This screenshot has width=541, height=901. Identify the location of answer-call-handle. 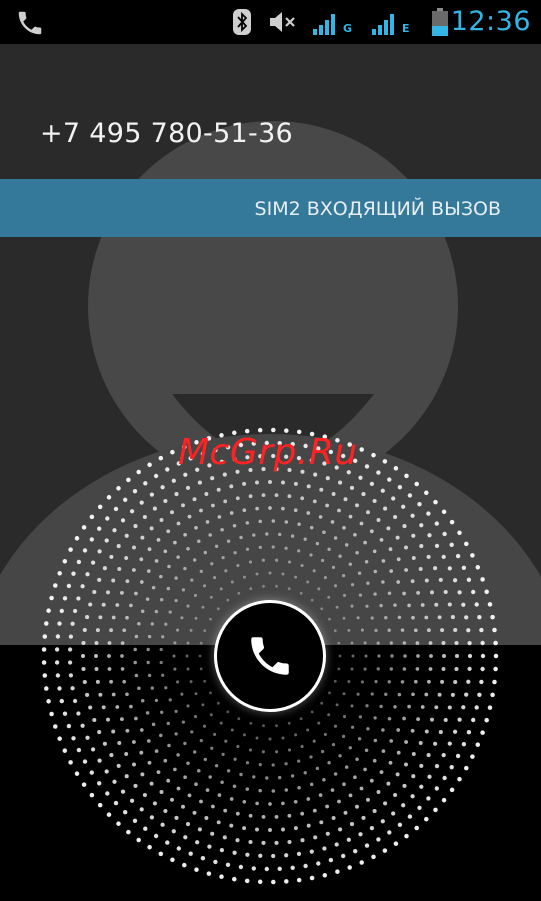
(270, 656).